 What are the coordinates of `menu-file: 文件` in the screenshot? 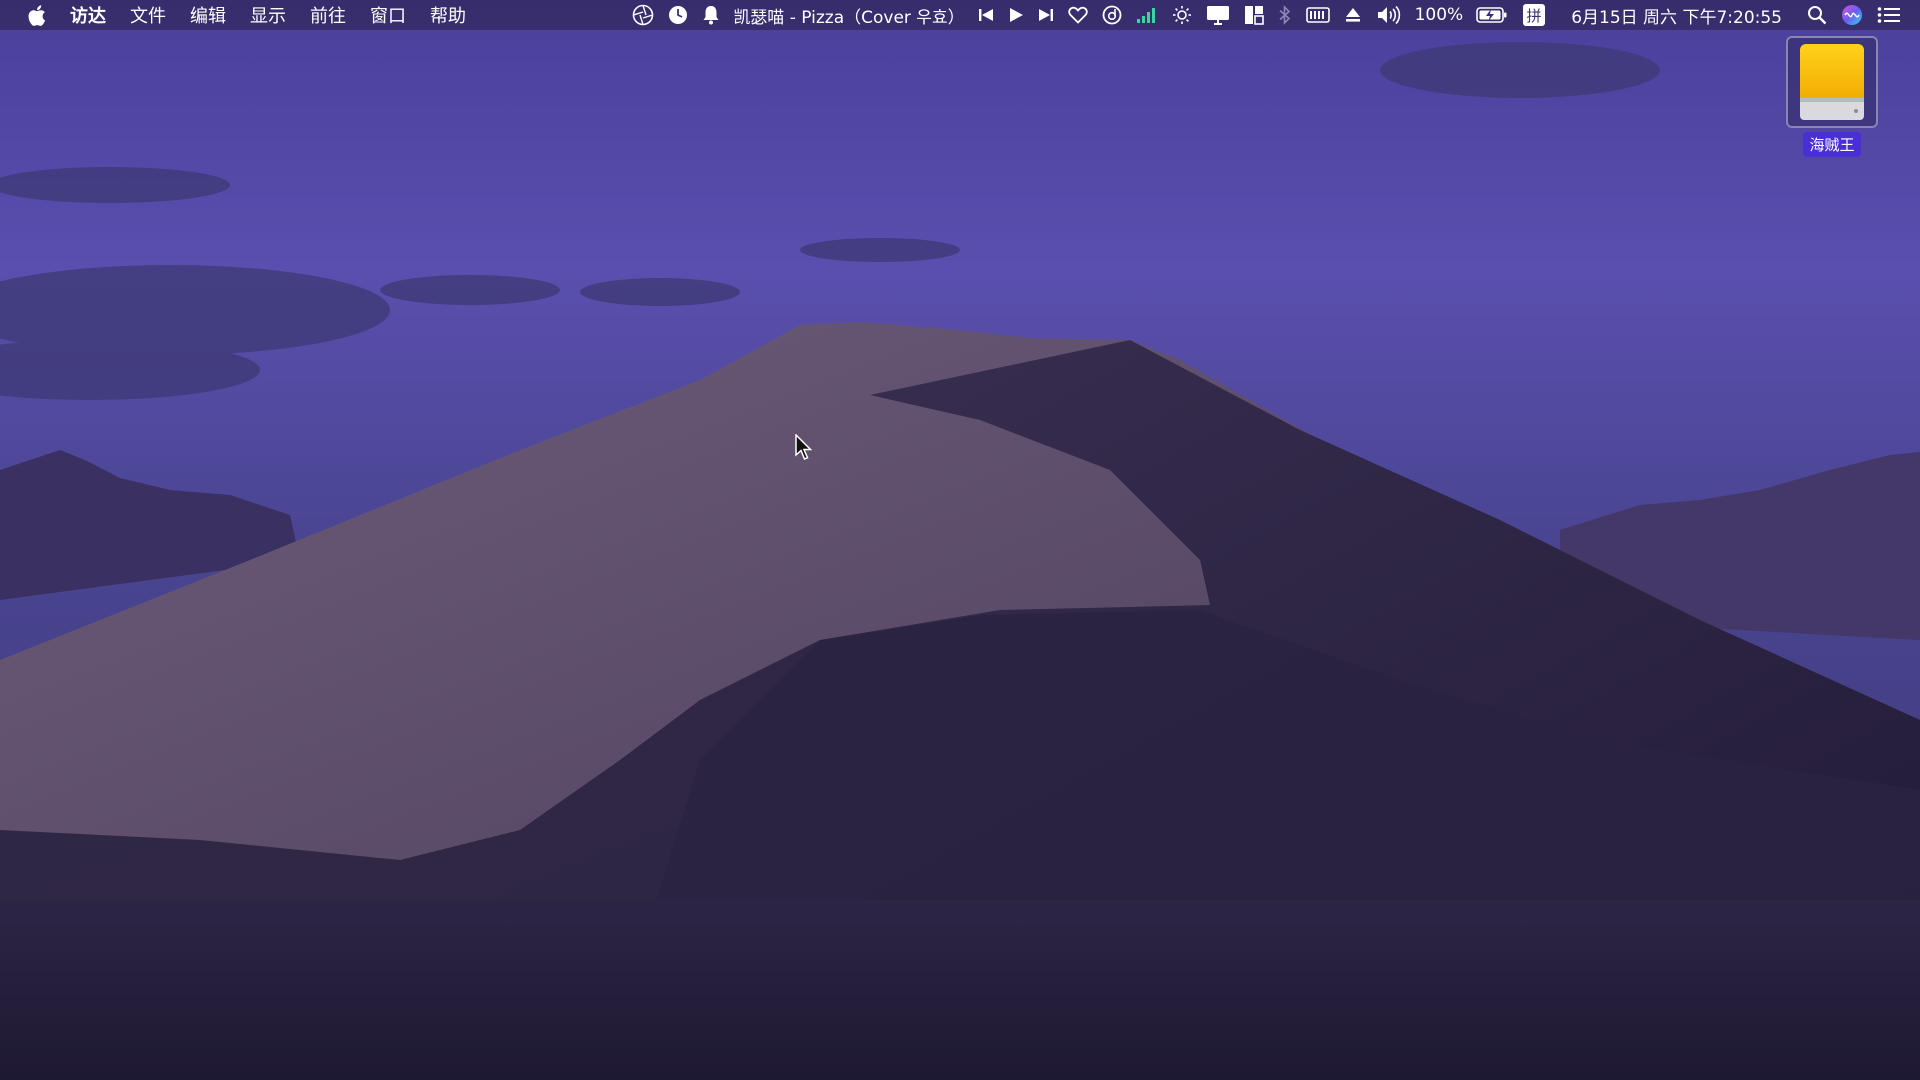 It's located at (148, 15).